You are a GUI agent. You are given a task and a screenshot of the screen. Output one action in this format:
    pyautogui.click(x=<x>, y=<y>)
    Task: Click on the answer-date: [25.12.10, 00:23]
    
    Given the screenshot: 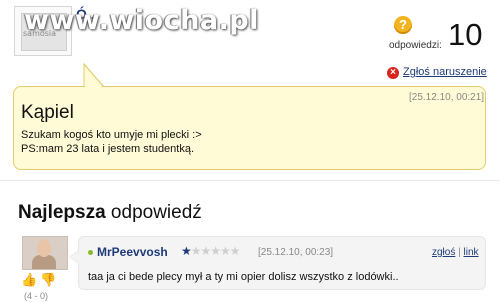 What is the action you would take?
    pyautogui.click(x=296, y=252)
    